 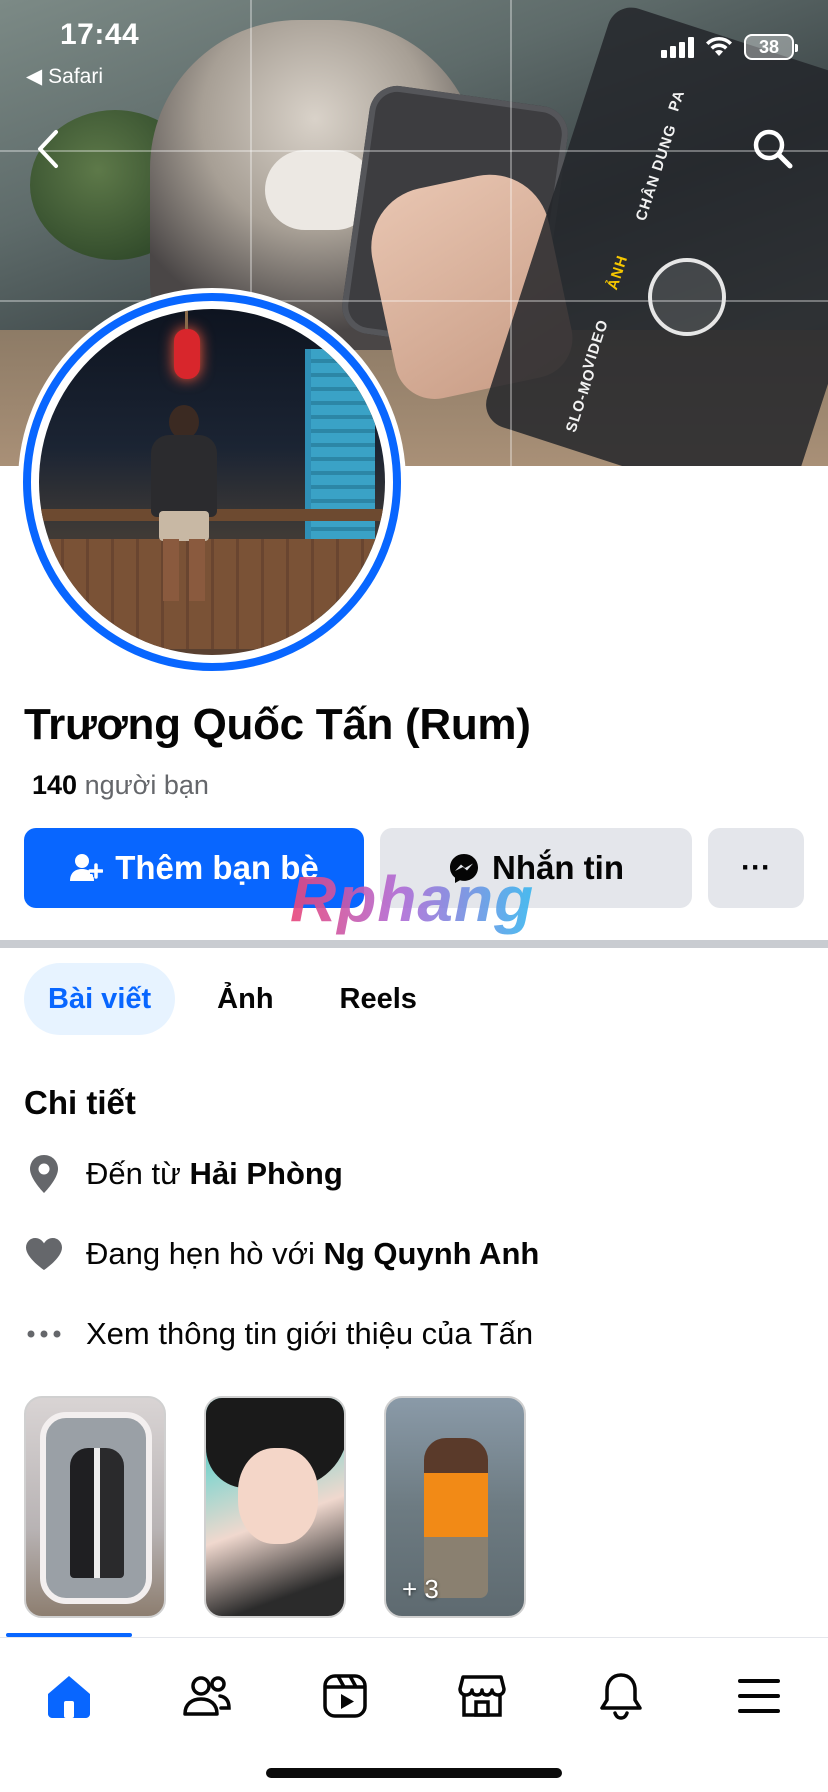 What do you see at coordinates (420, 1589) in the screenshot?
I see `featured-more-count: + 3` at bounding box center [420, 1589].